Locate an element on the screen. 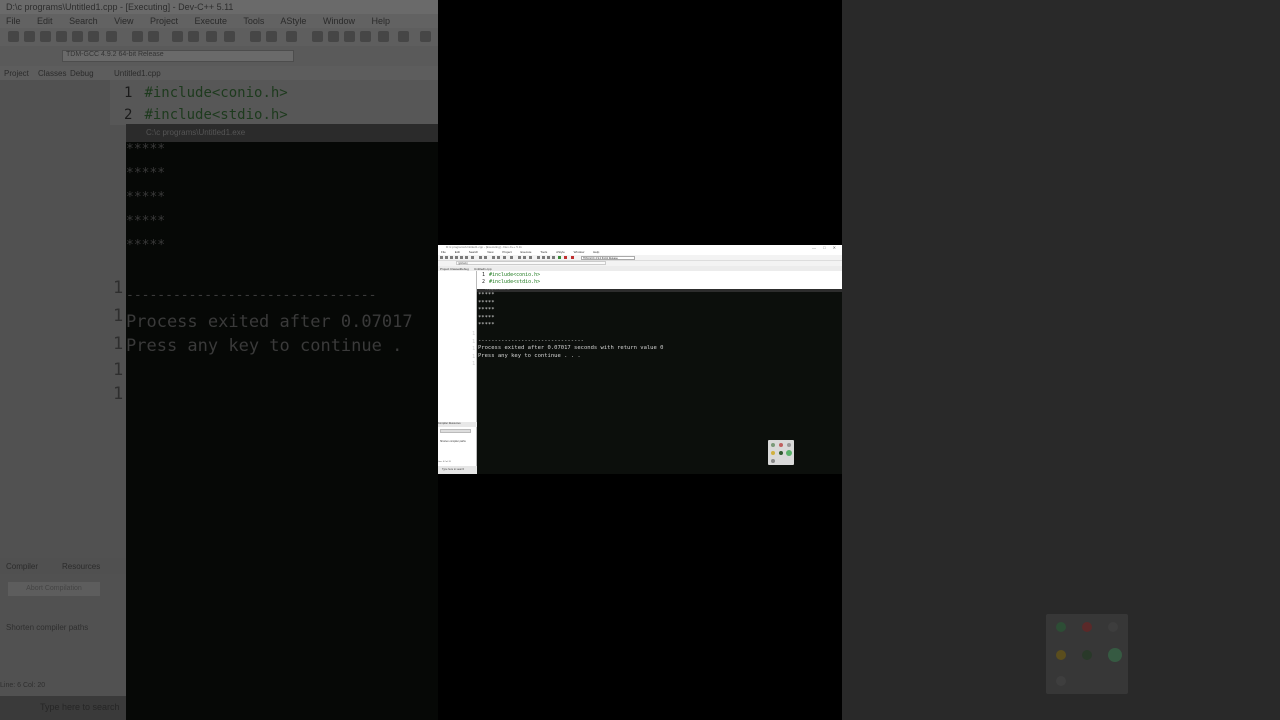  background-status-line: Line: 6 Col: 20 is located at coordinates (23, 685).